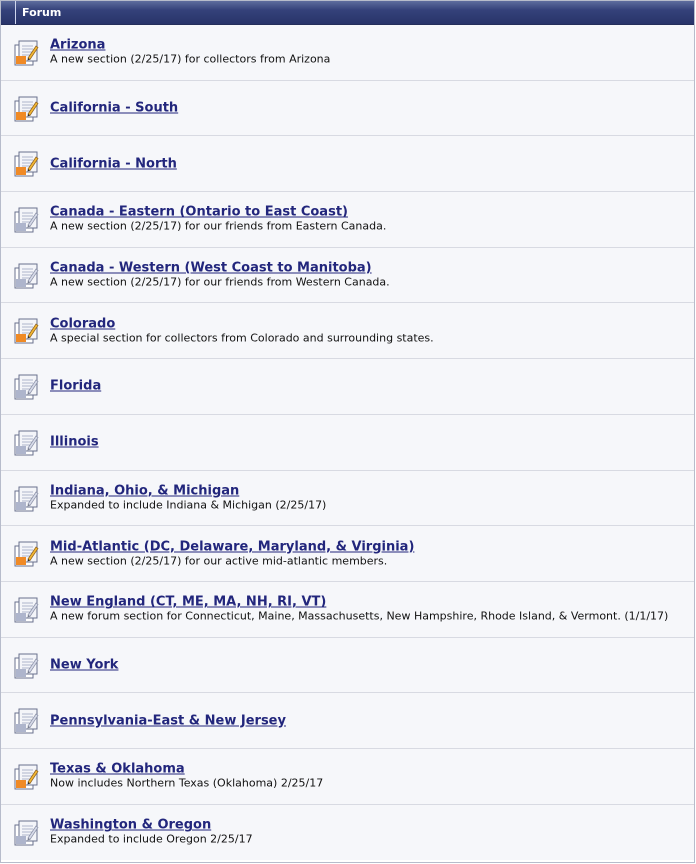 The width and height of the screenshot is (696, 864). I want to click on forum-row-2: California - South, so click(347, 108).